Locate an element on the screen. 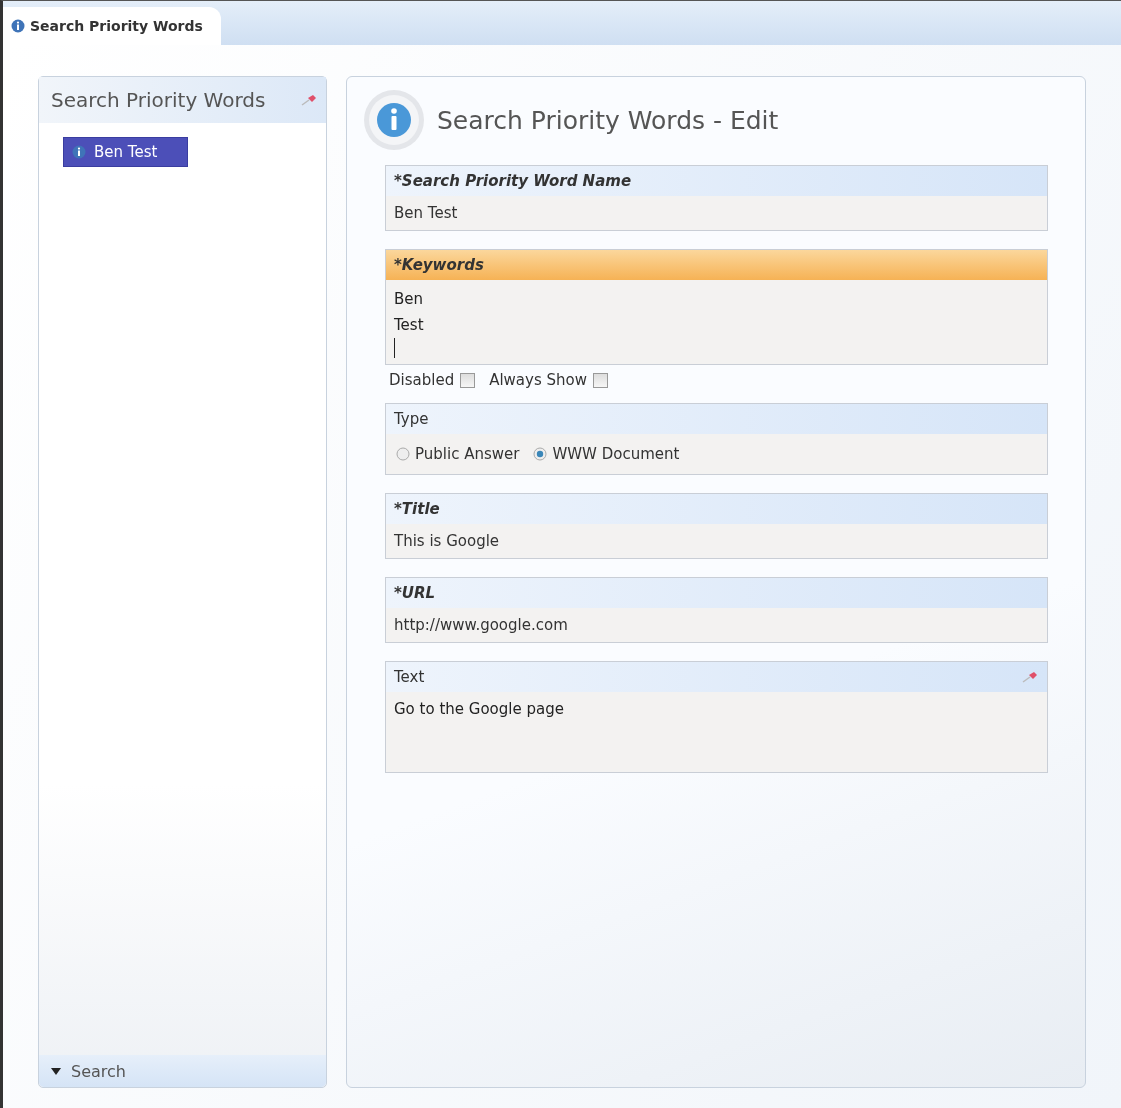 Image resolution: width=1121 pixels, height=1108 pixels. text-area: Ben Test is located at coordinates (716, 322).